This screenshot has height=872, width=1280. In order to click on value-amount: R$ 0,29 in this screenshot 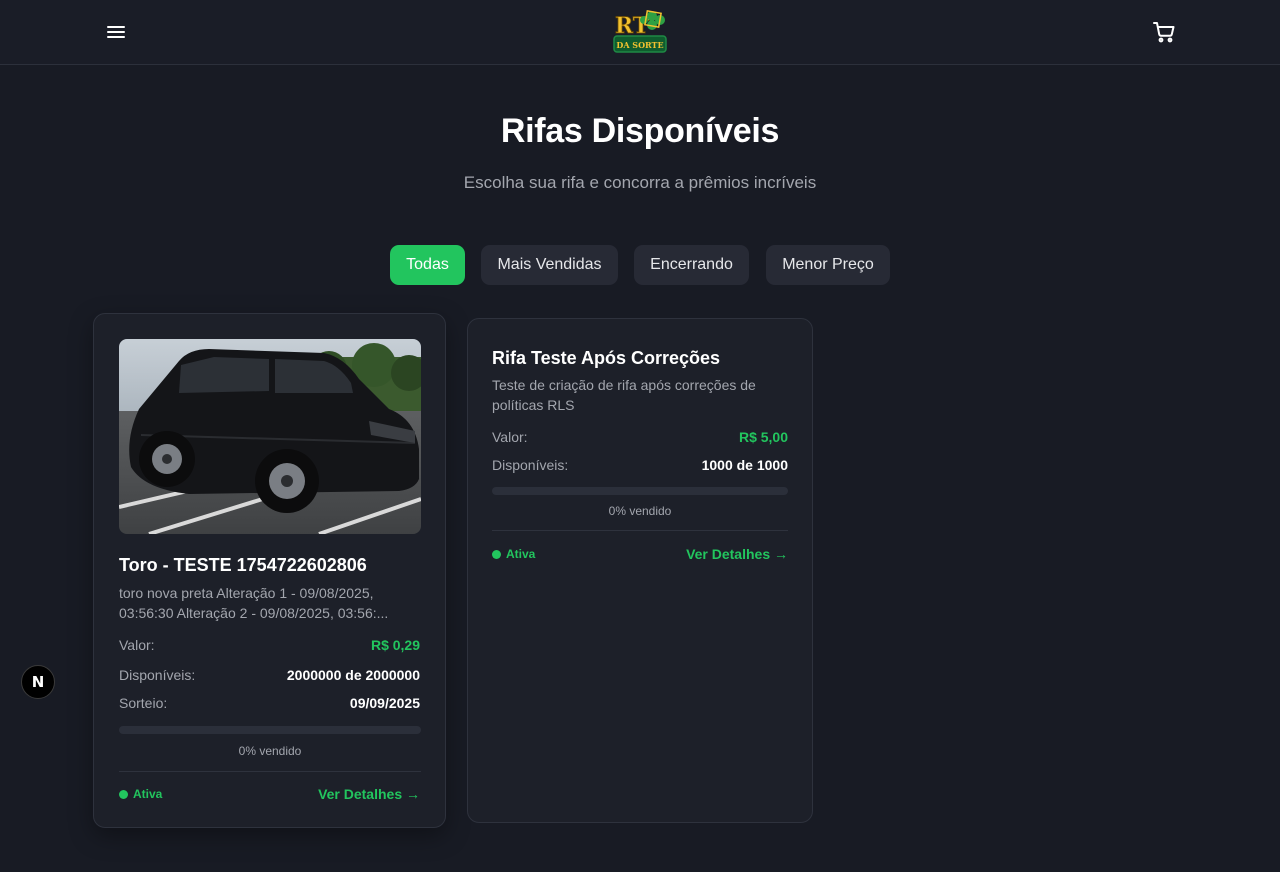, I will do `click(395, 645)`.